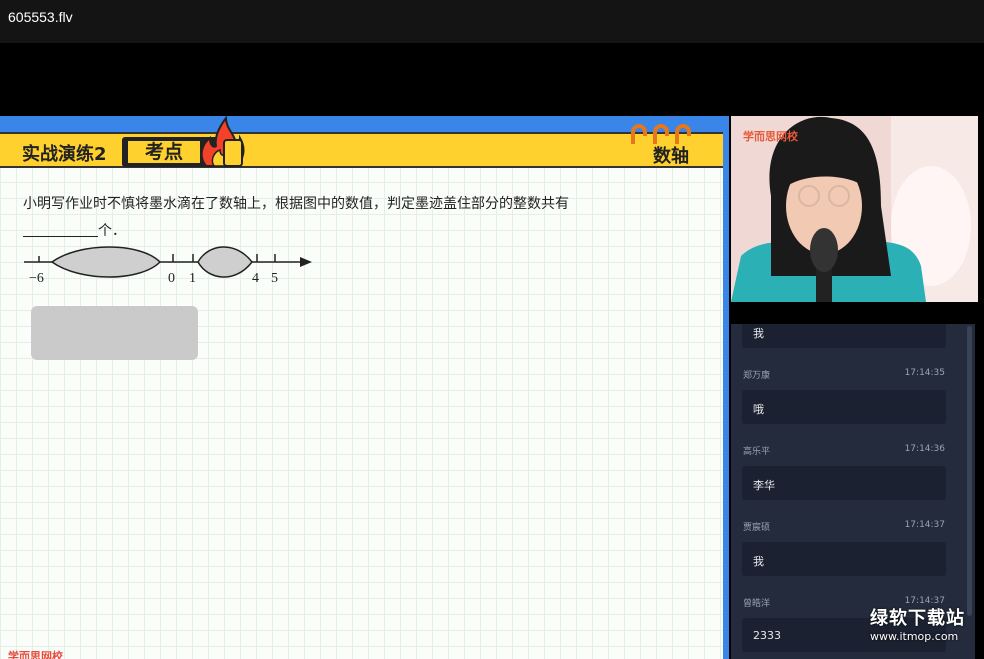  Describe the element at coordinates (36, 277) in the screenshot. I see `tick-label-neg6: −6` at that location.